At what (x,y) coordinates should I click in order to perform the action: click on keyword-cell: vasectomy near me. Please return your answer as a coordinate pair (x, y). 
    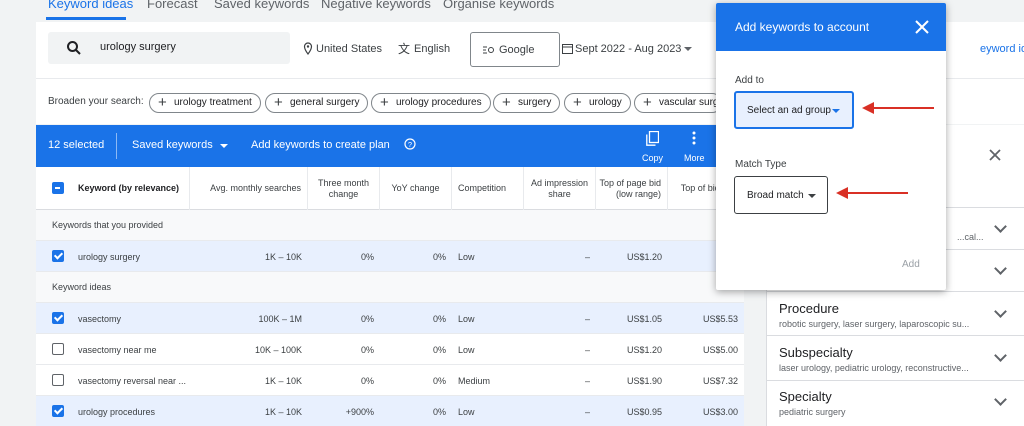
    Looking at the image, I should click on (117, 349).